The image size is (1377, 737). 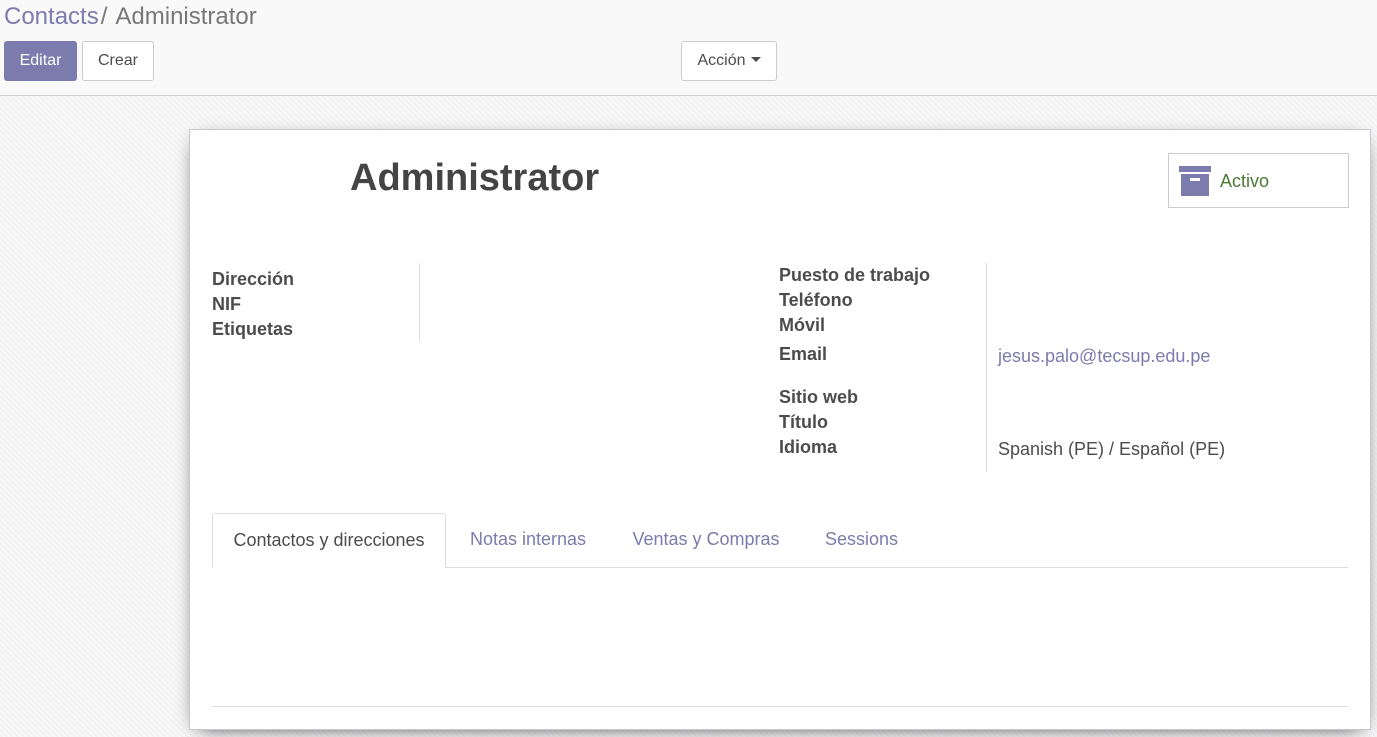 I want to click on create-button: Crear, so click(x=118, y=61).